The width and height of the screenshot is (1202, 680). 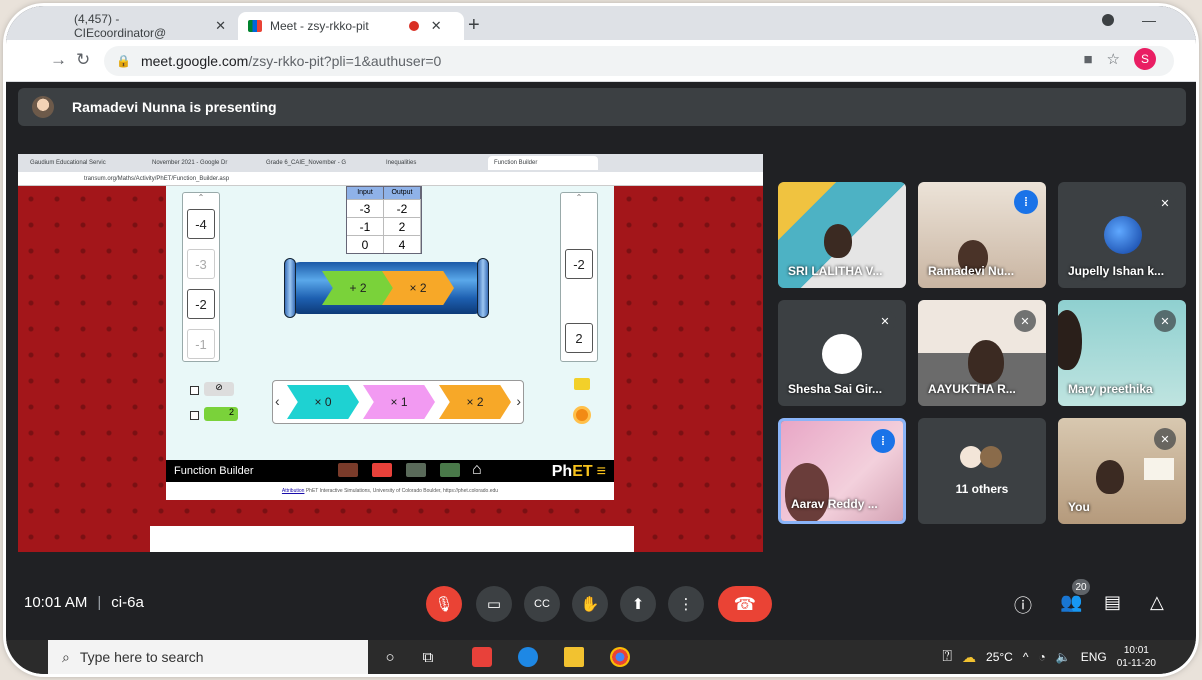 I want to click on mode-patterns-icon, so click(x=348, y=470).